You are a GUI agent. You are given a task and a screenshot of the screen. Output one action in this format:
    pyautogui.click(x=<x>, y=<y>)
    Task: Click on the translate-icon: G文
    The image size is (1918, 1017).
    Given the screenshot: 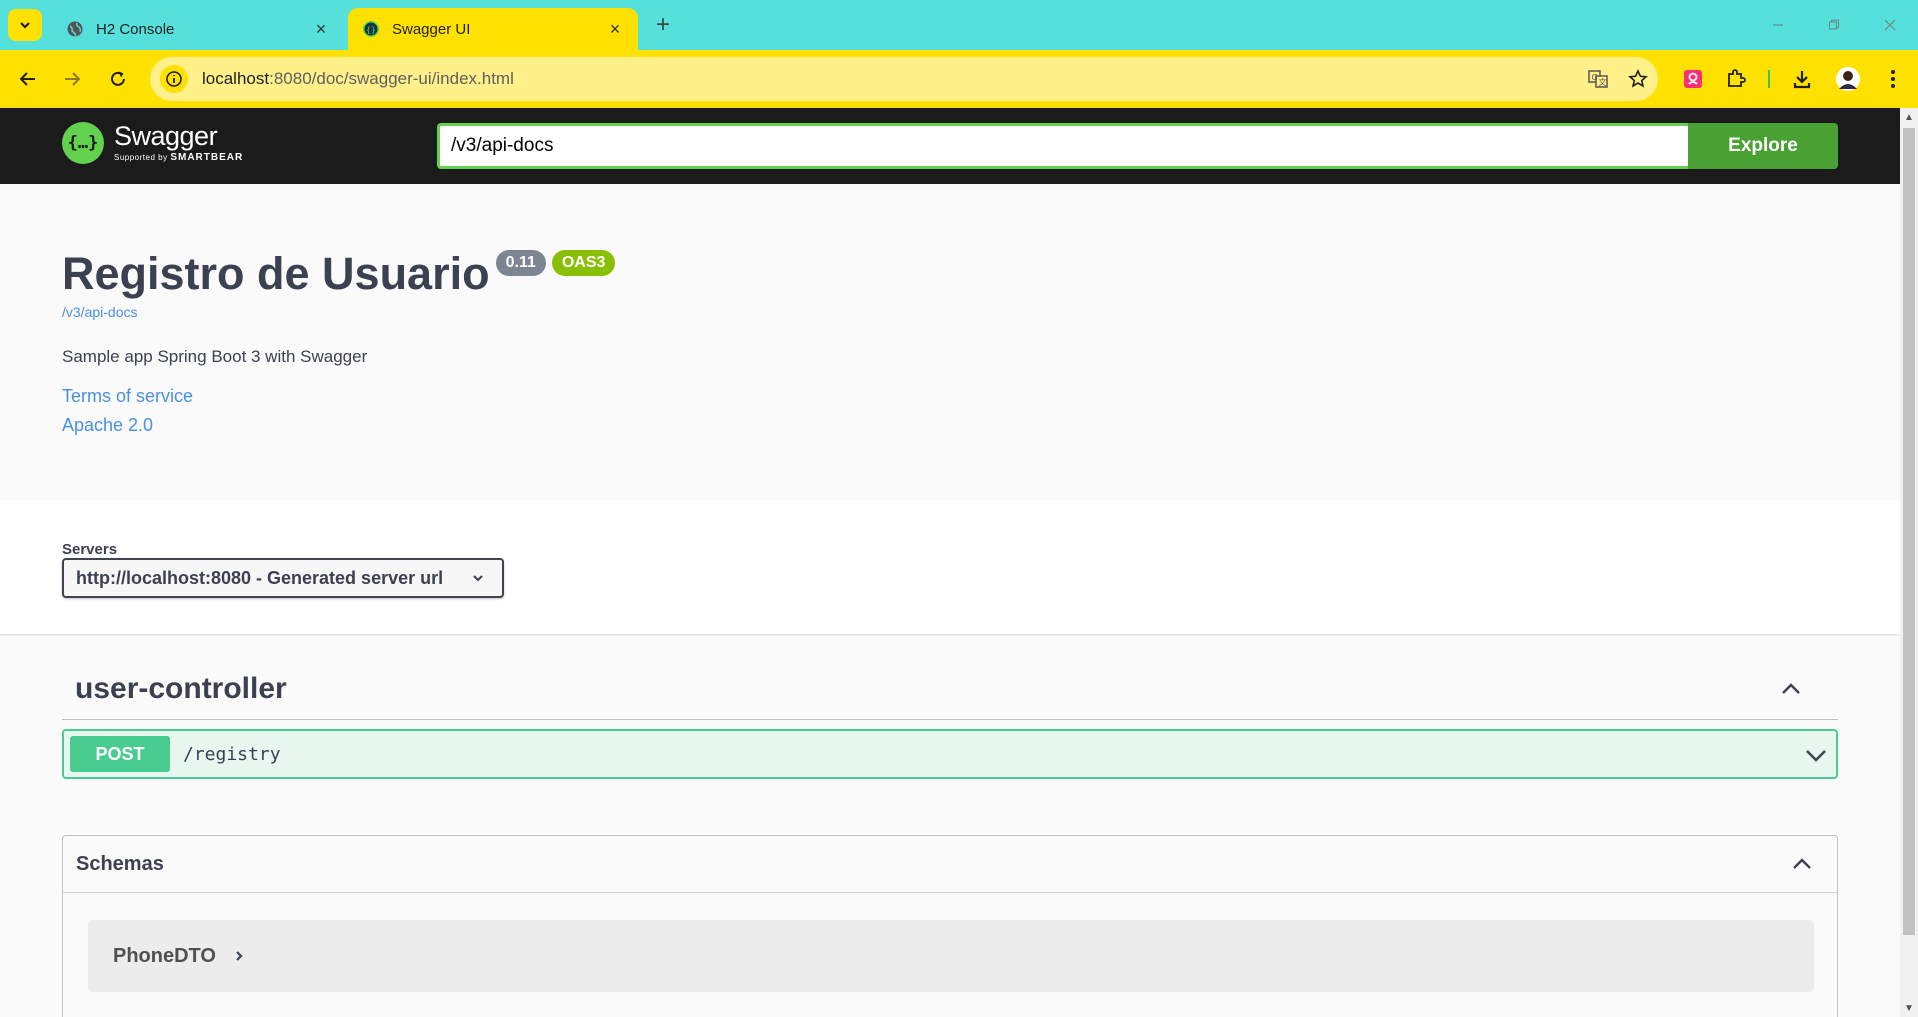 What is the action you would take?
    pyautogui.click(x=1598, y=79)
    